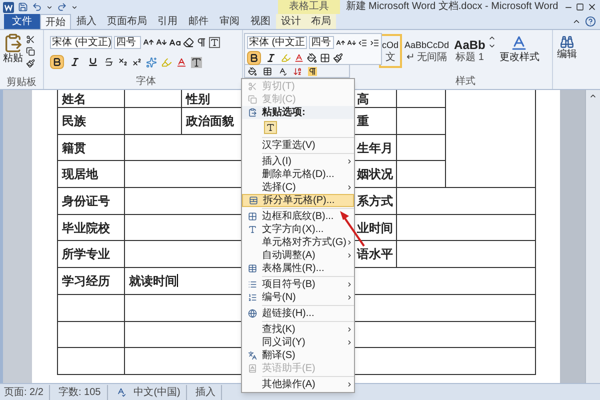 Image resolution: width=600 pixels, height=400 pixels. I want to click on phonetic-icon, so click(201, 42).